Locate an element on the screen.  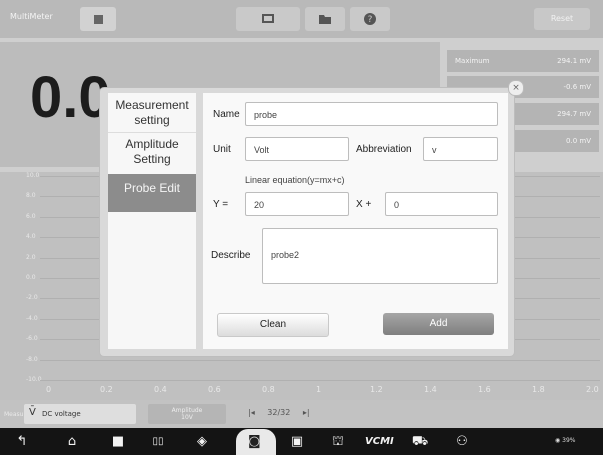
screen-icon is located at coordinates (268, 18).